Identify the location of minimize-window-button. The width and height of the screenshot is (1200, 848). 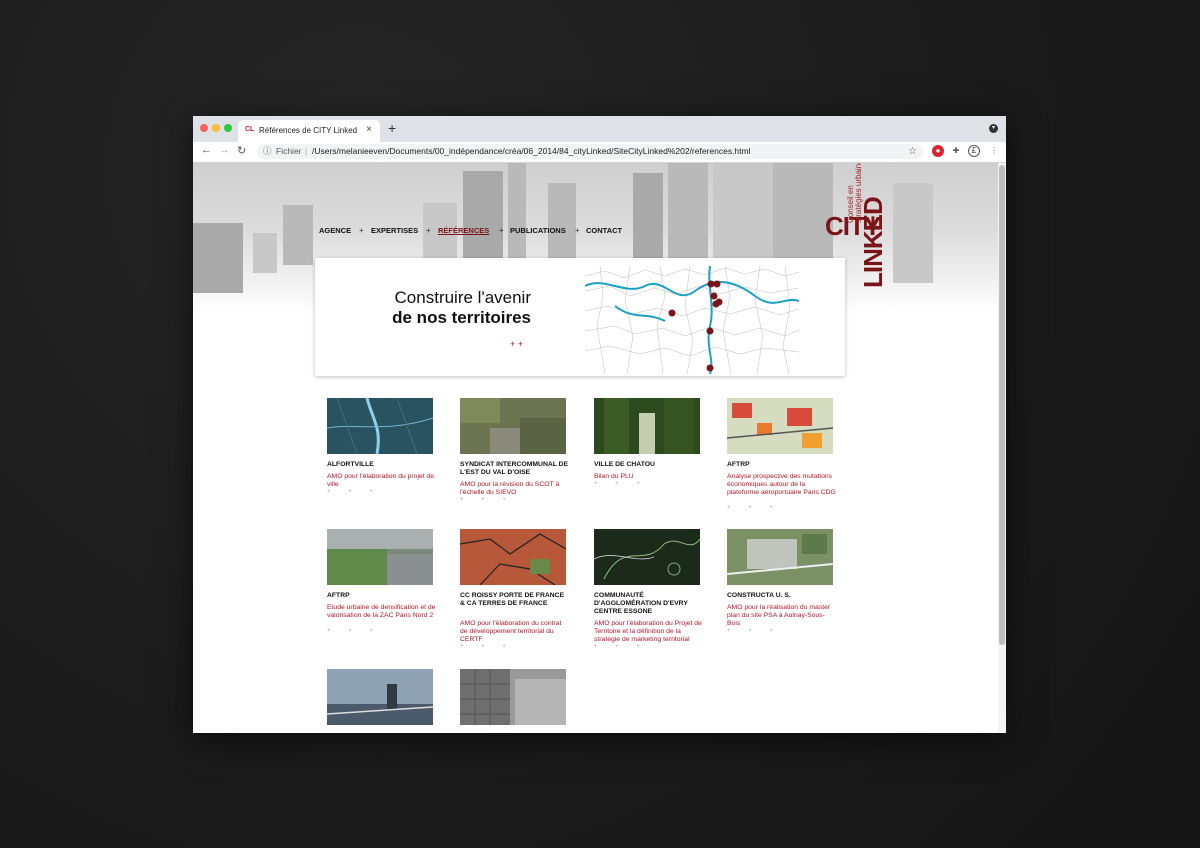
(216, 128).